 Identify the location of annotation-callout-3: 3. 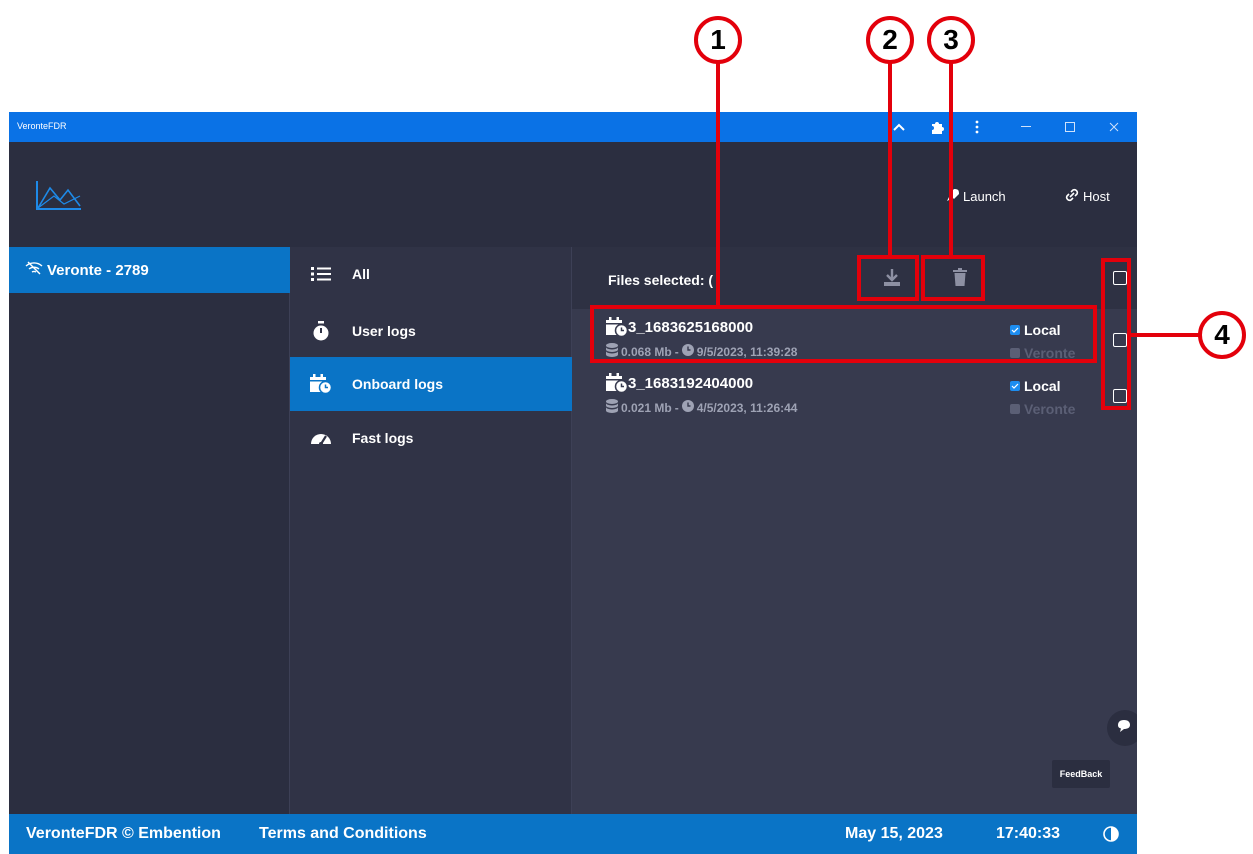
(951, 40).